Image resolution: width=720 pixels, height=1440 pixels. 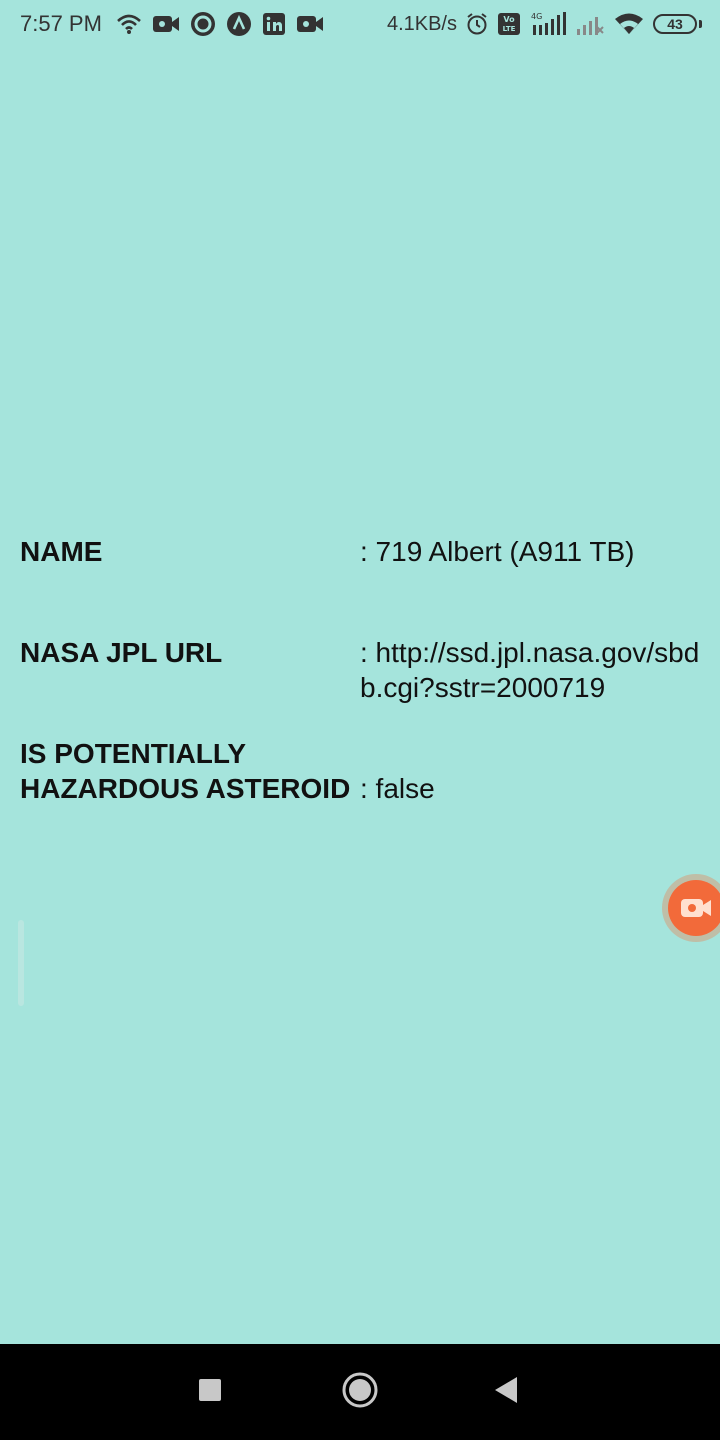 I want to click on volte-icon: Vo LTE, so click(x=509, y=24).